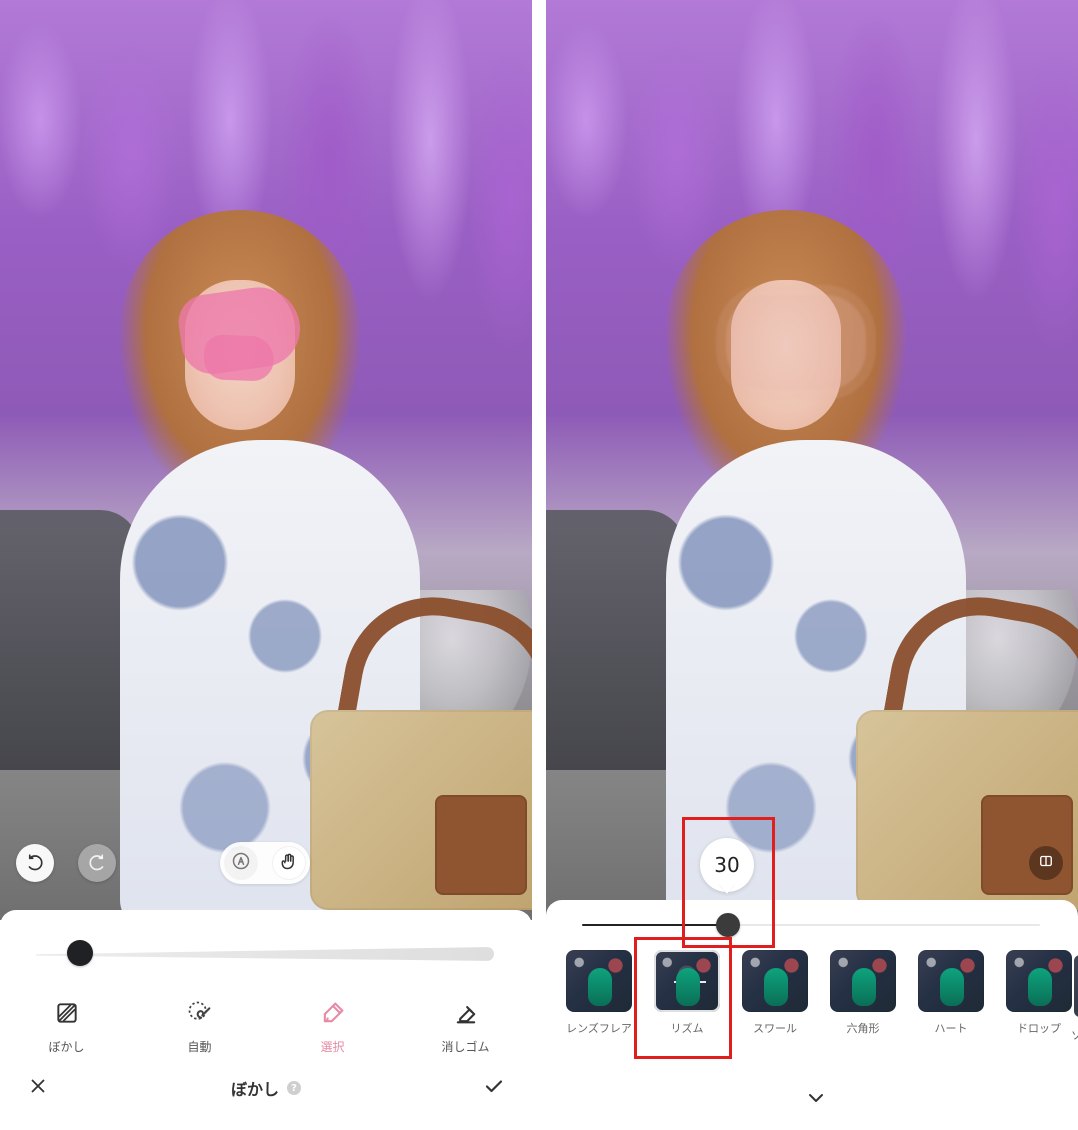  I want to click on bottom-bar-left: ぼかし ?, so click(266, 1088).